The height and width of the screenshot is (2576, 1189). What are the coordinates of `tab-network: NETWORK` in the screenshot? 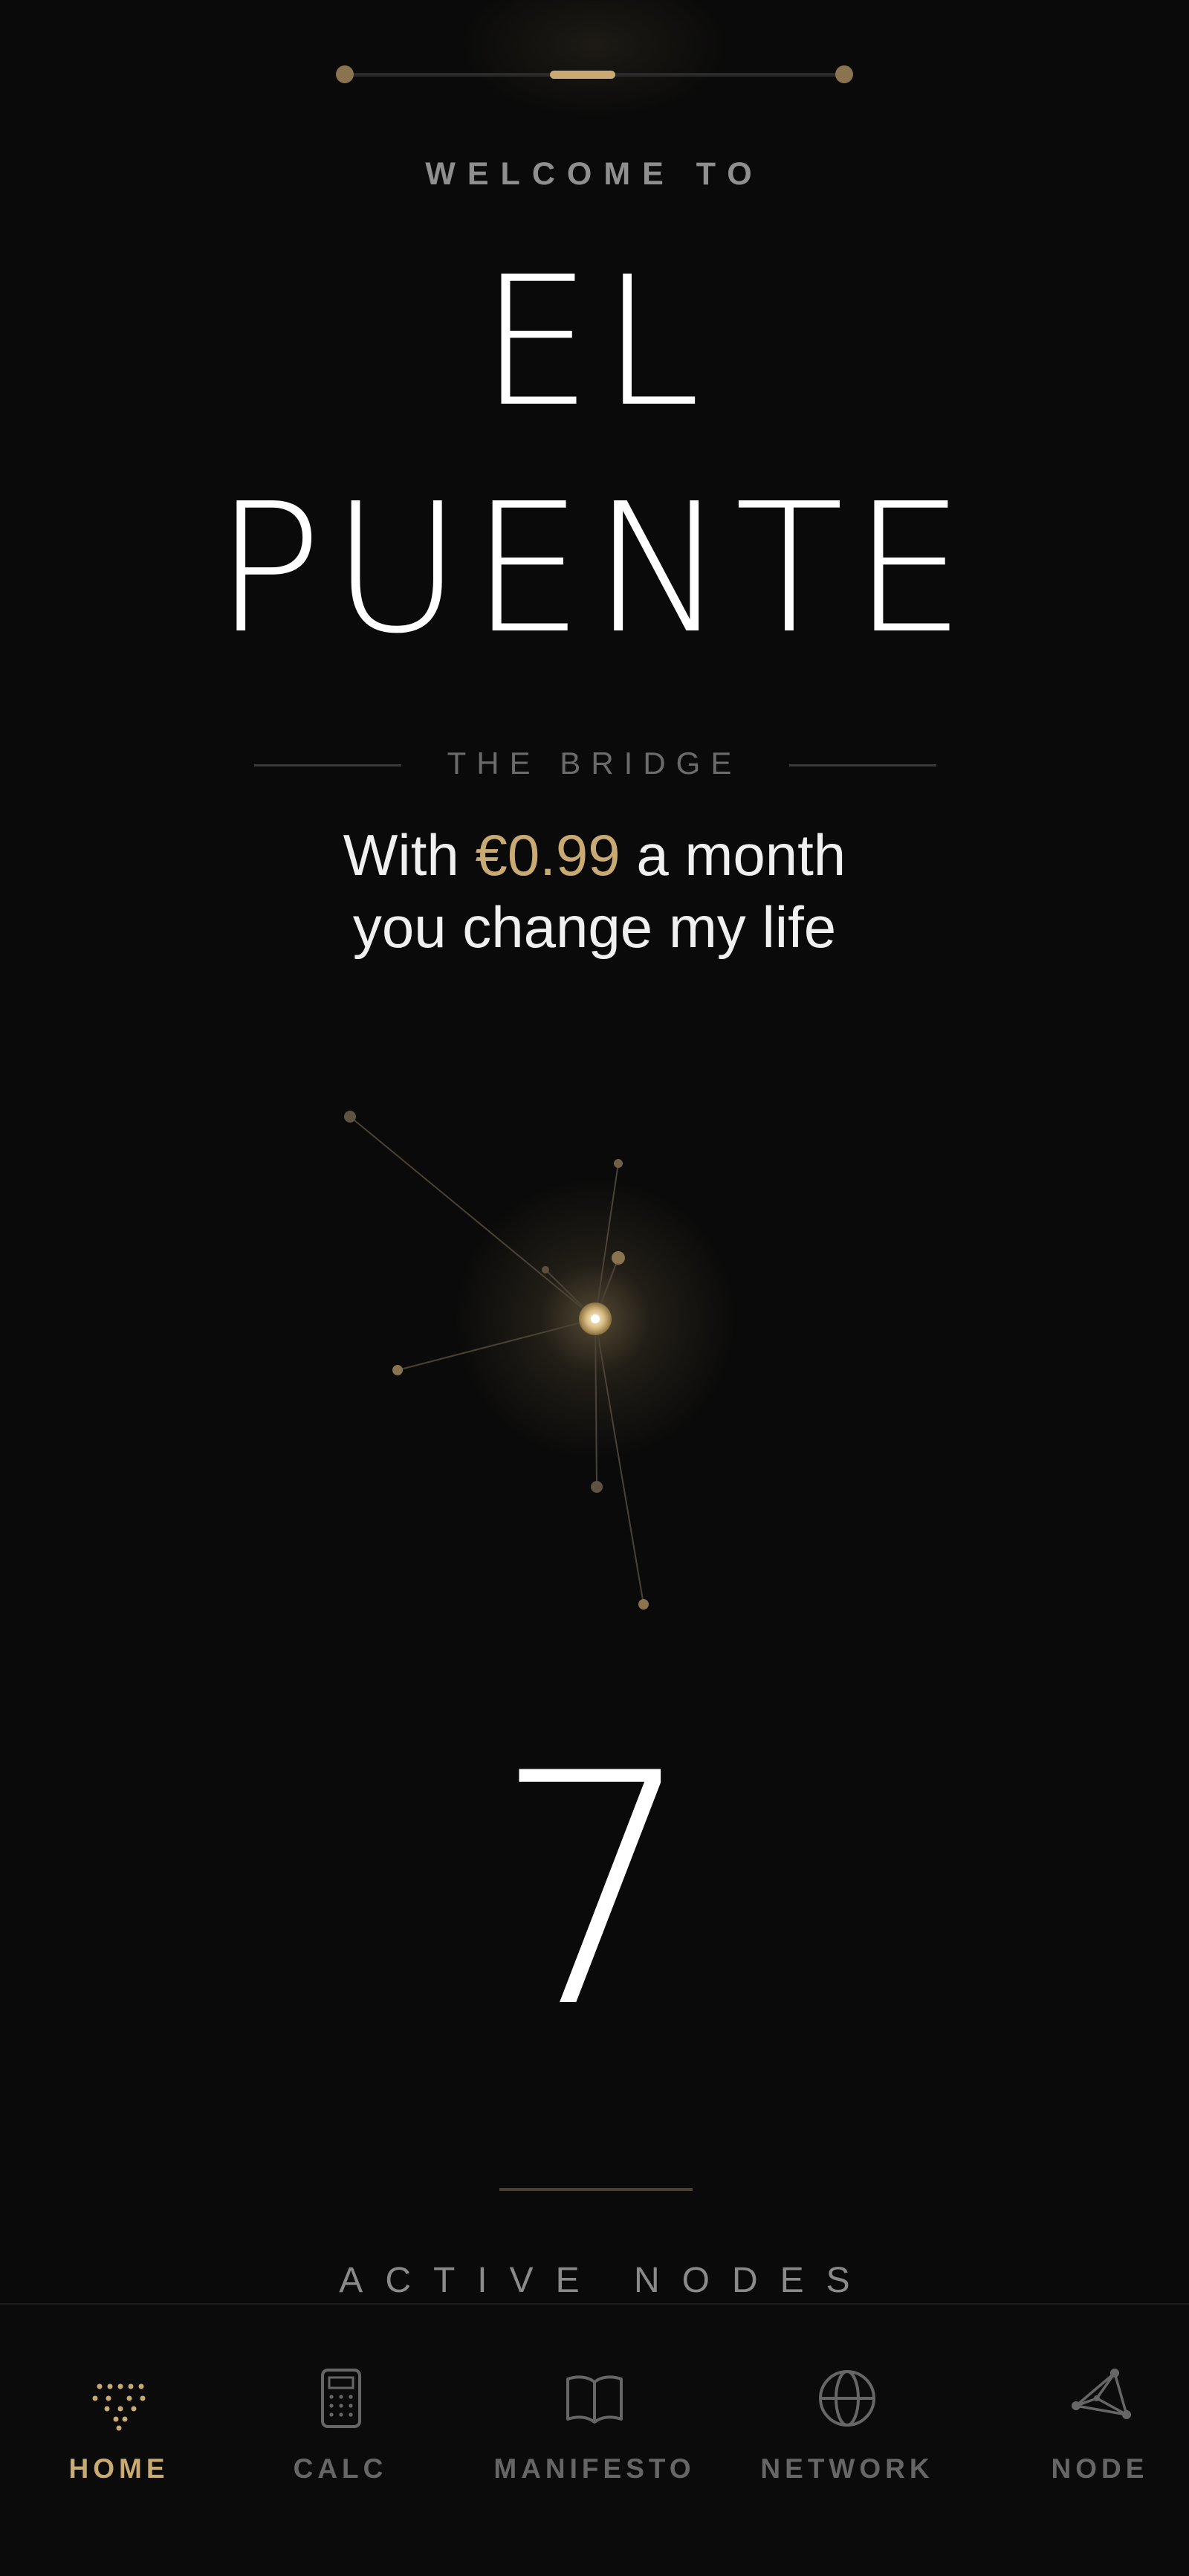 It's located at (847, 2394).